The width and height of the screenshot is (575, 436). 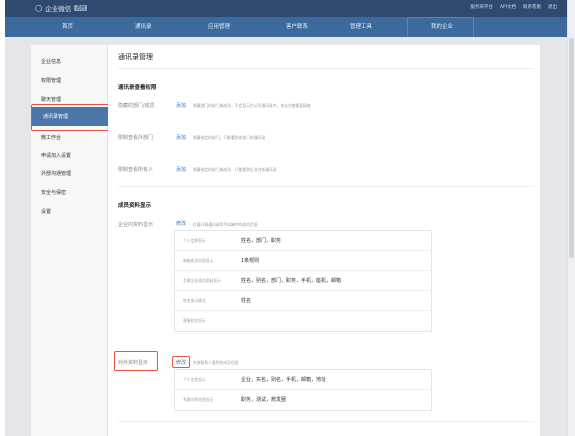 I want to click on section-title-member: 成员资料显示, so click(x=135, y=206).